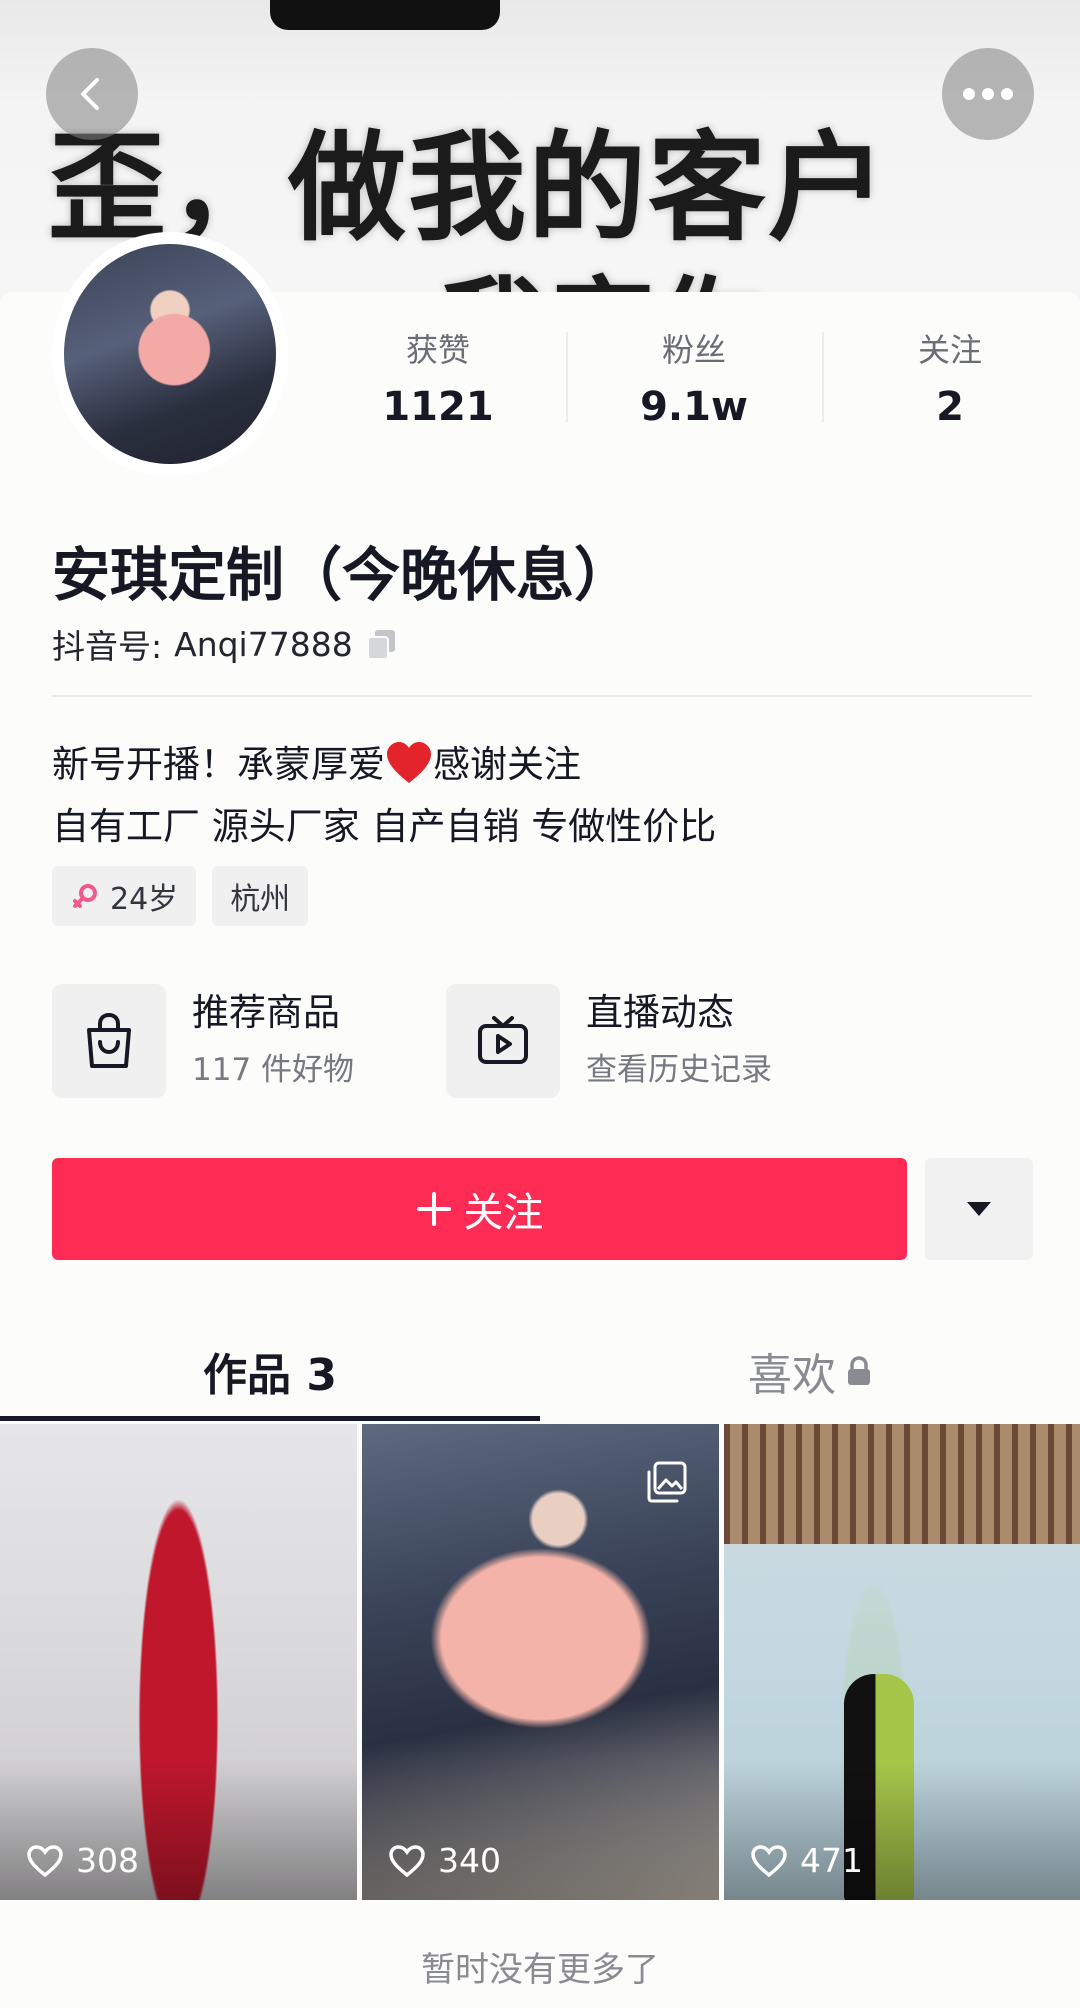  I want to click on back-button, so click(92, 94).